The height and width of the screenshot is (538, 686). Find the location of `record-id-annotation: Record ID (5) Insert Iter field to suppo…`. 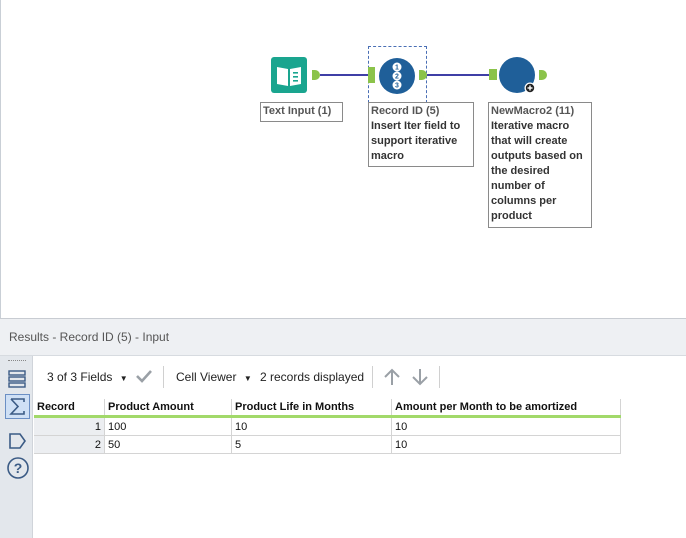

record-id-annotation: Record ID (5) Insert Iter field to suppo… is located at coordinates (421, 134).